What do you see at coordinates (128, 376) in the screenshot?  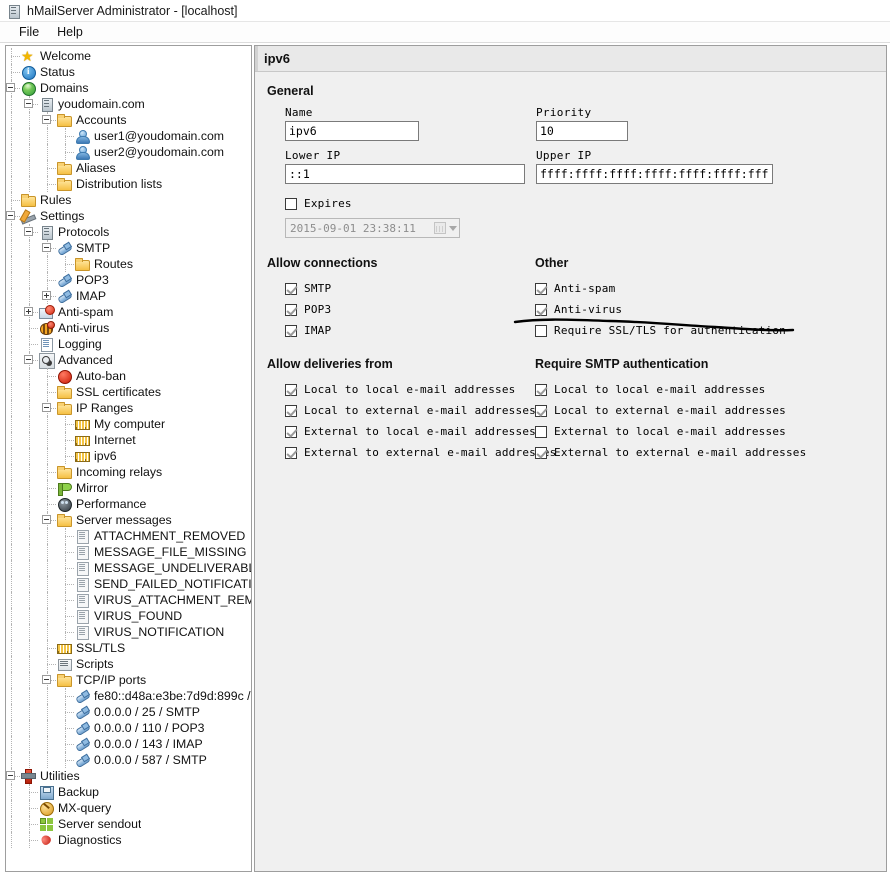 I see `tree-item-auto-ban: Auto-ban` at bounding box center [128, 376].